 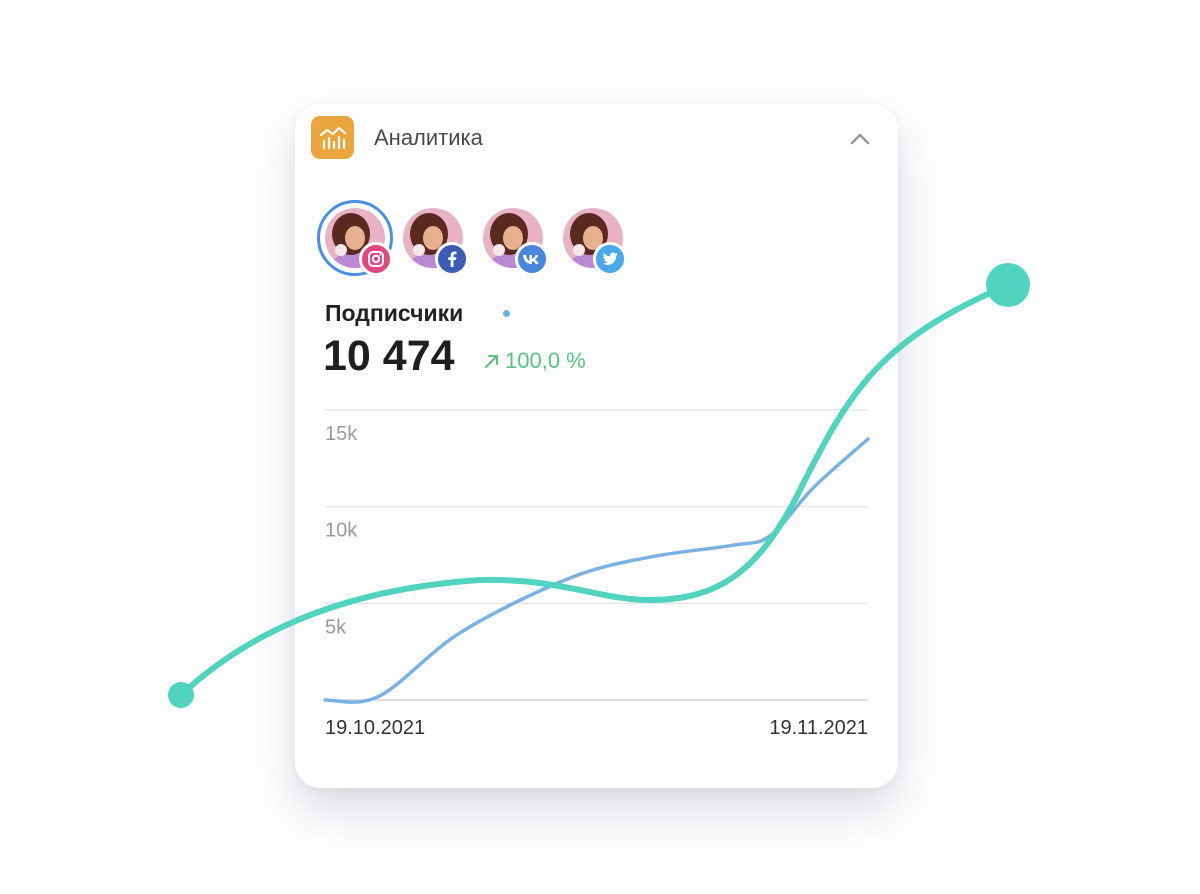 What do you see at coordinates (181, 695) in the screenshot?
I see `curve-start-dot` at bounding box center [181, 695].